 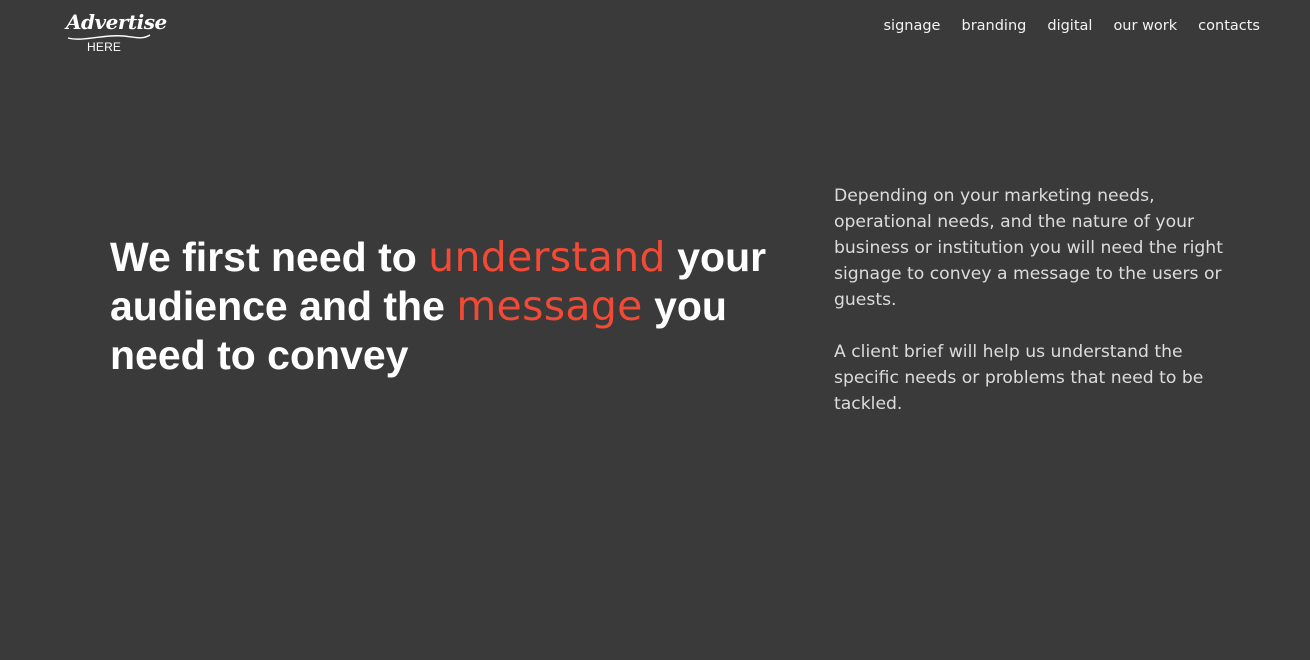 What do you see at coordinates (547, 257) in the screenshot?
I see `headline-accent-understand: understand` at bounding box center [547, 257].